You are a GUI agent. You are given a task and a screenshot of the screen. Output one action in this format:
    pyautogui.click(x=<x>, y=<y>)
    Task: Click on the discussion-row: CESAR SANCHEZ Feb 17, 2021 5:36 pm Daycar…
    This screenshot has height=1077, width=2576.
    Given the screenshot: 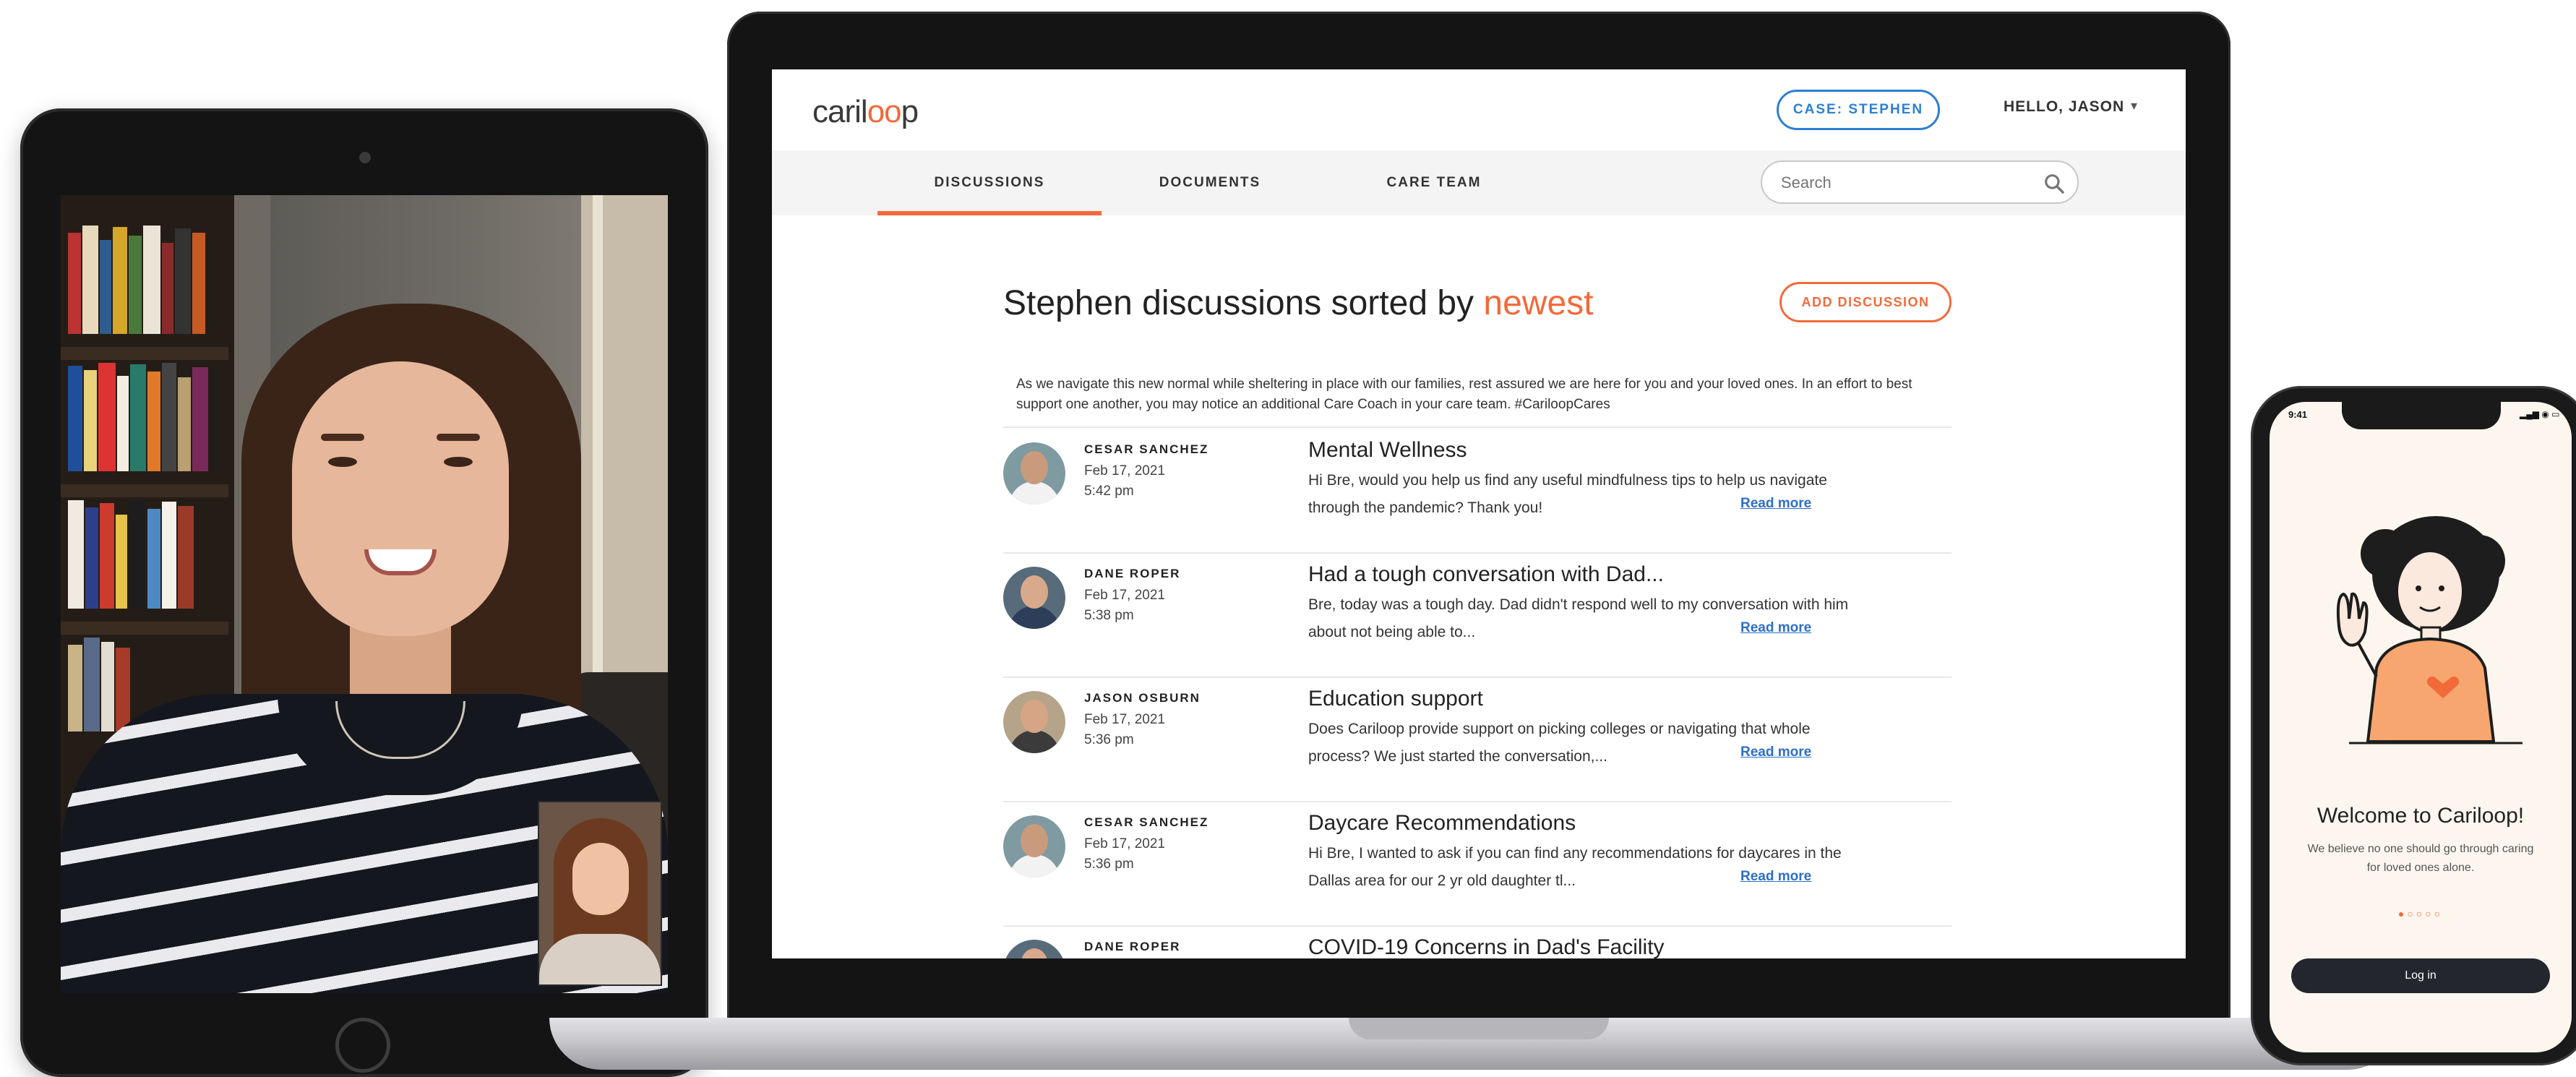 What is the action you would take?
    pyautogui.click(x=1478, y=865)
    